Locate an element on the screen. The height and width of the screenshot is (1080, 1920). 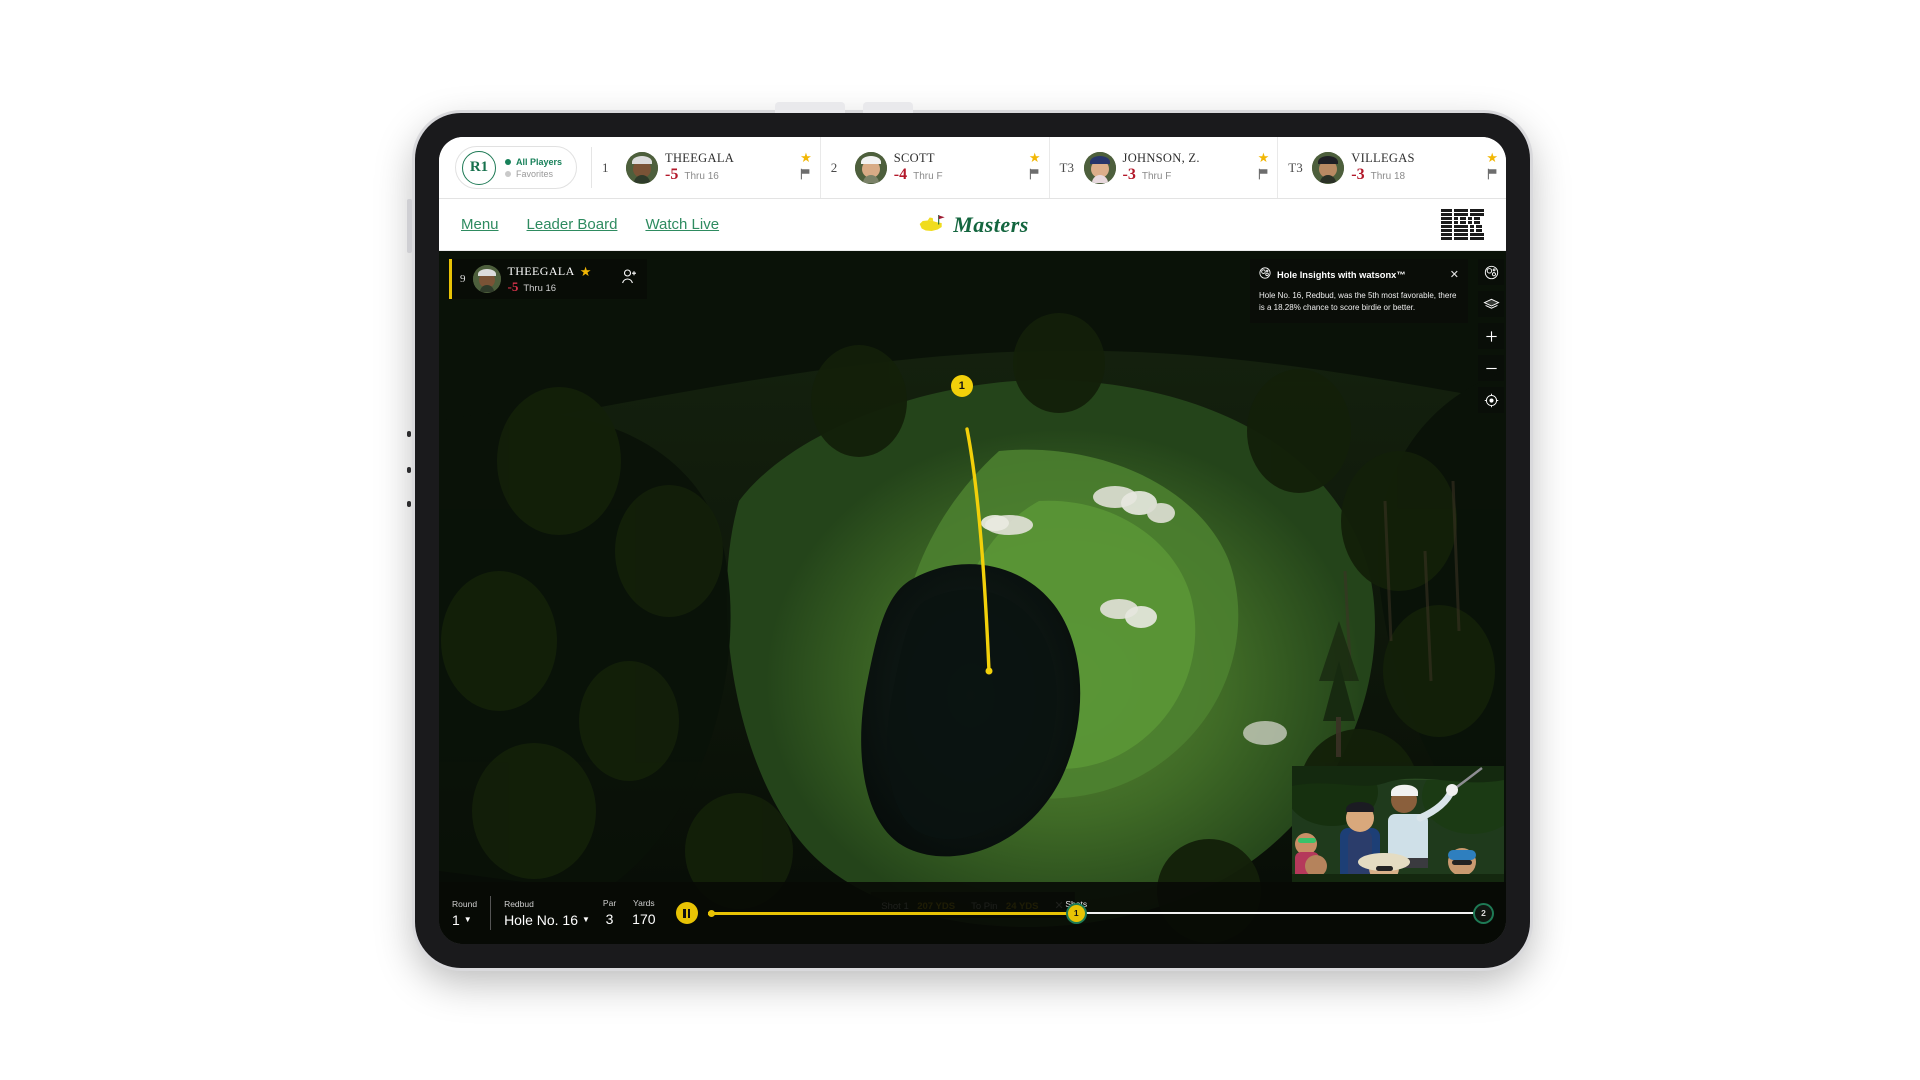
ibm-logo is located at coordinates (1462, 224).